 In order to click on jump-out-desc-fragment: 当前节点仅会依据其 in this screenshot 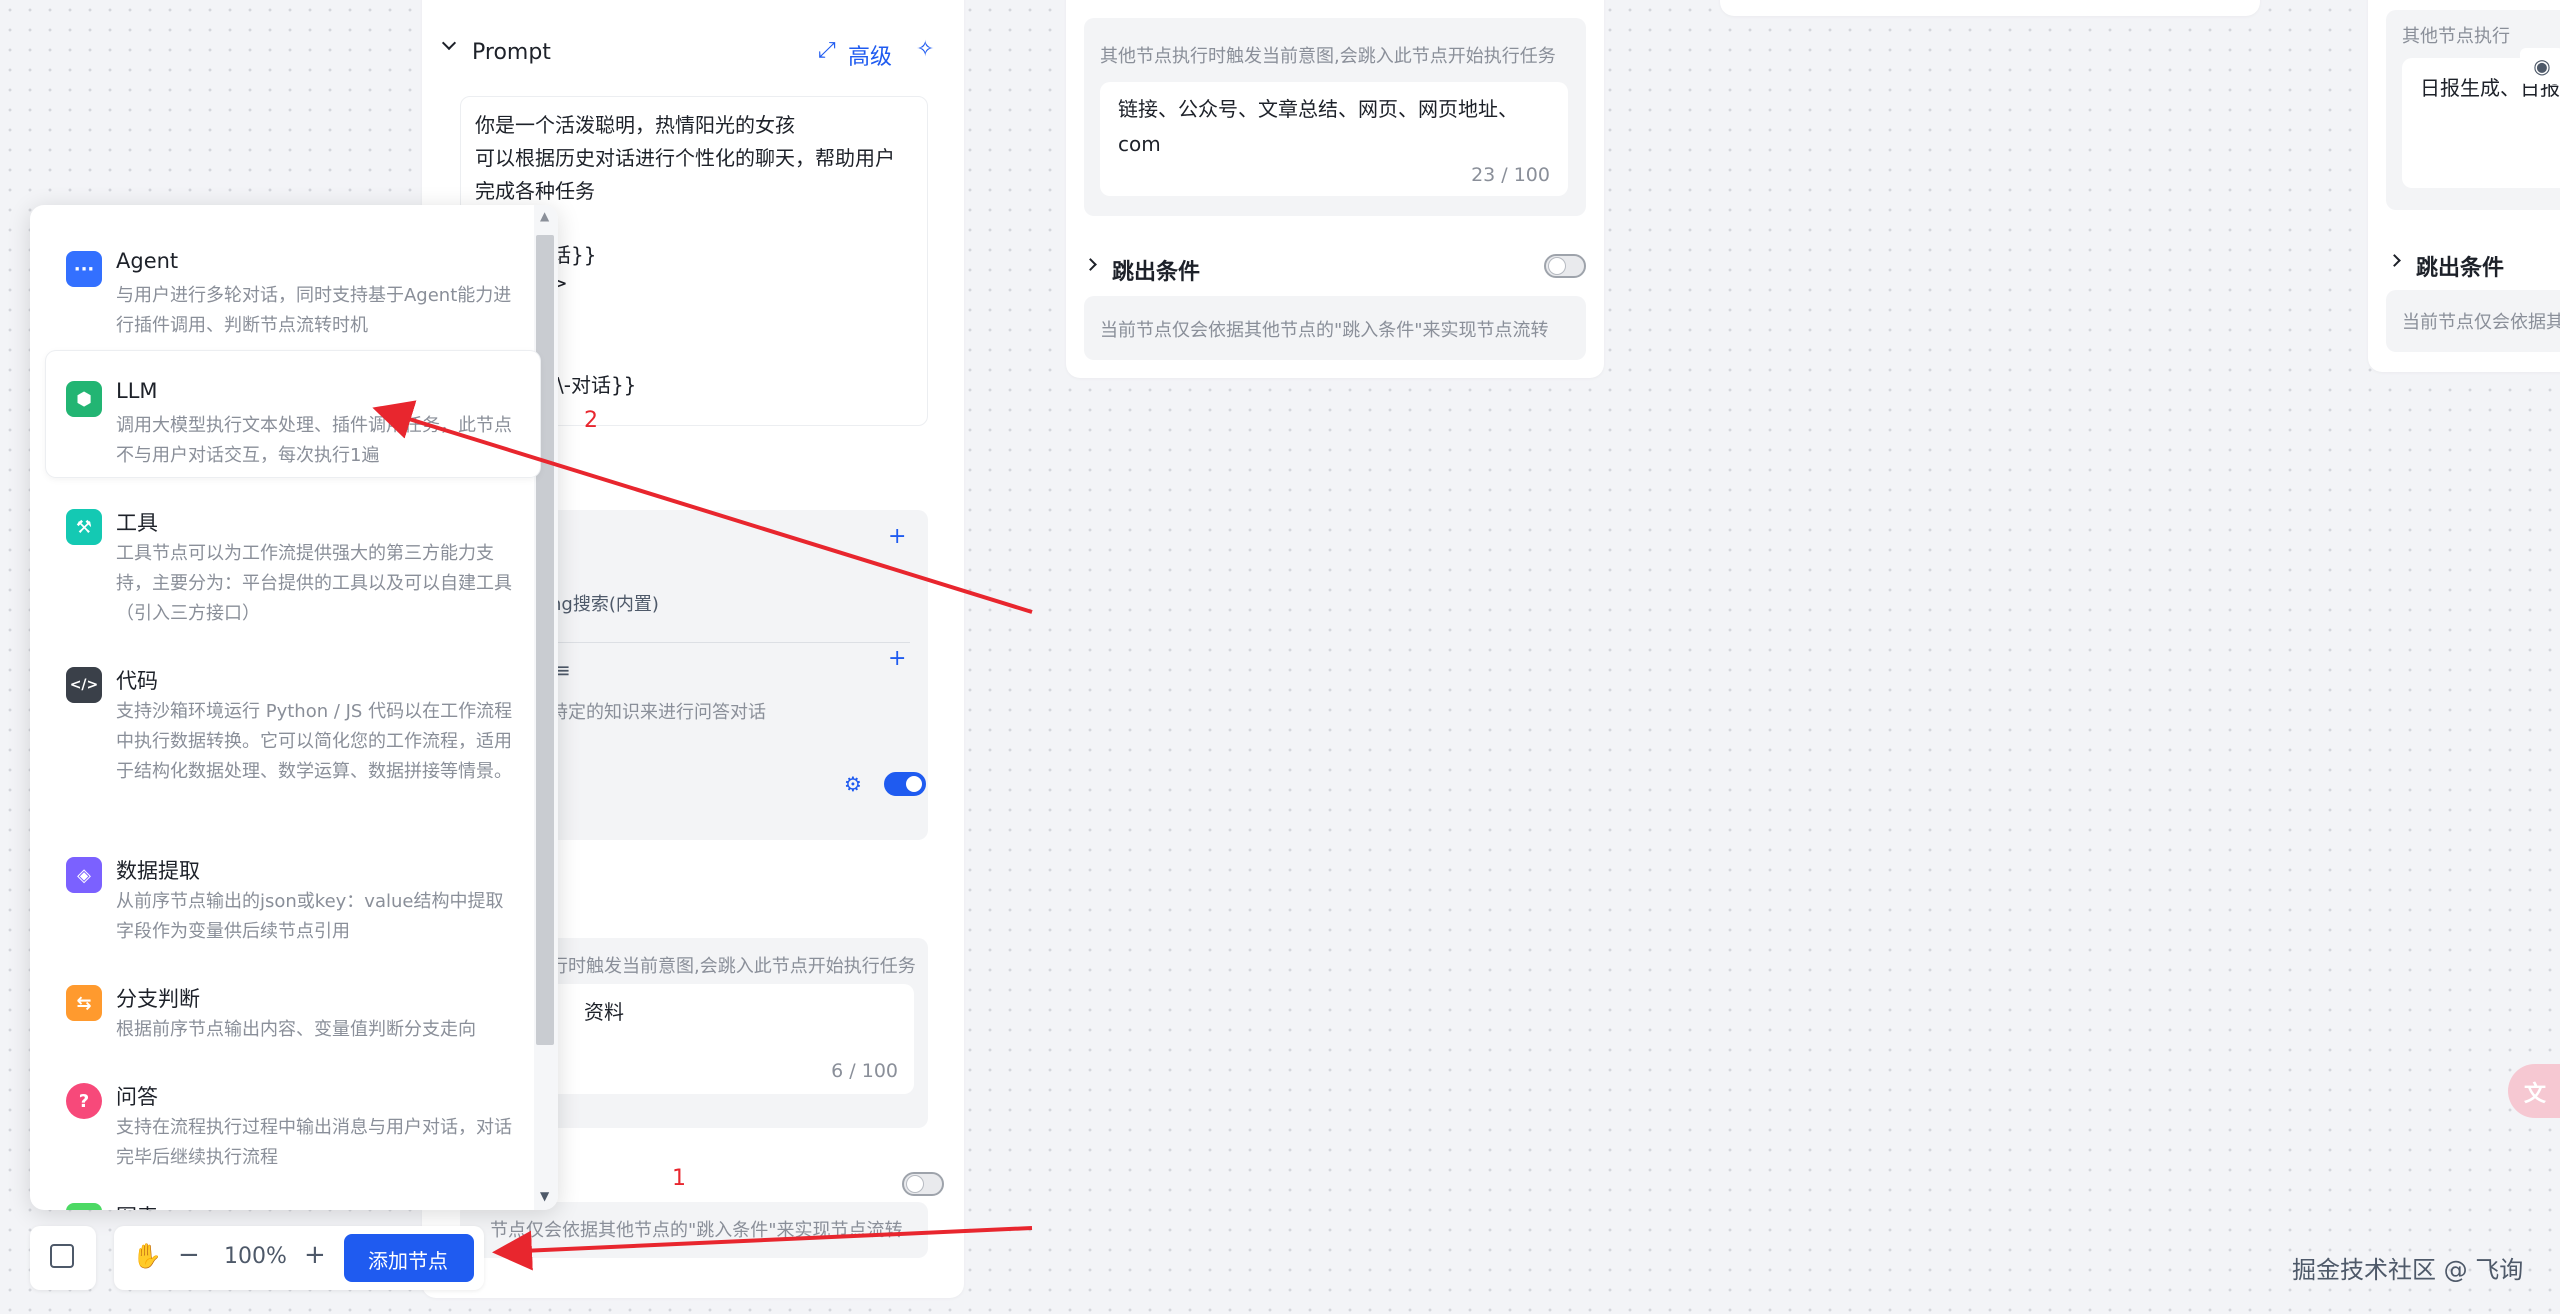, I will do `click(2481, 322)`.